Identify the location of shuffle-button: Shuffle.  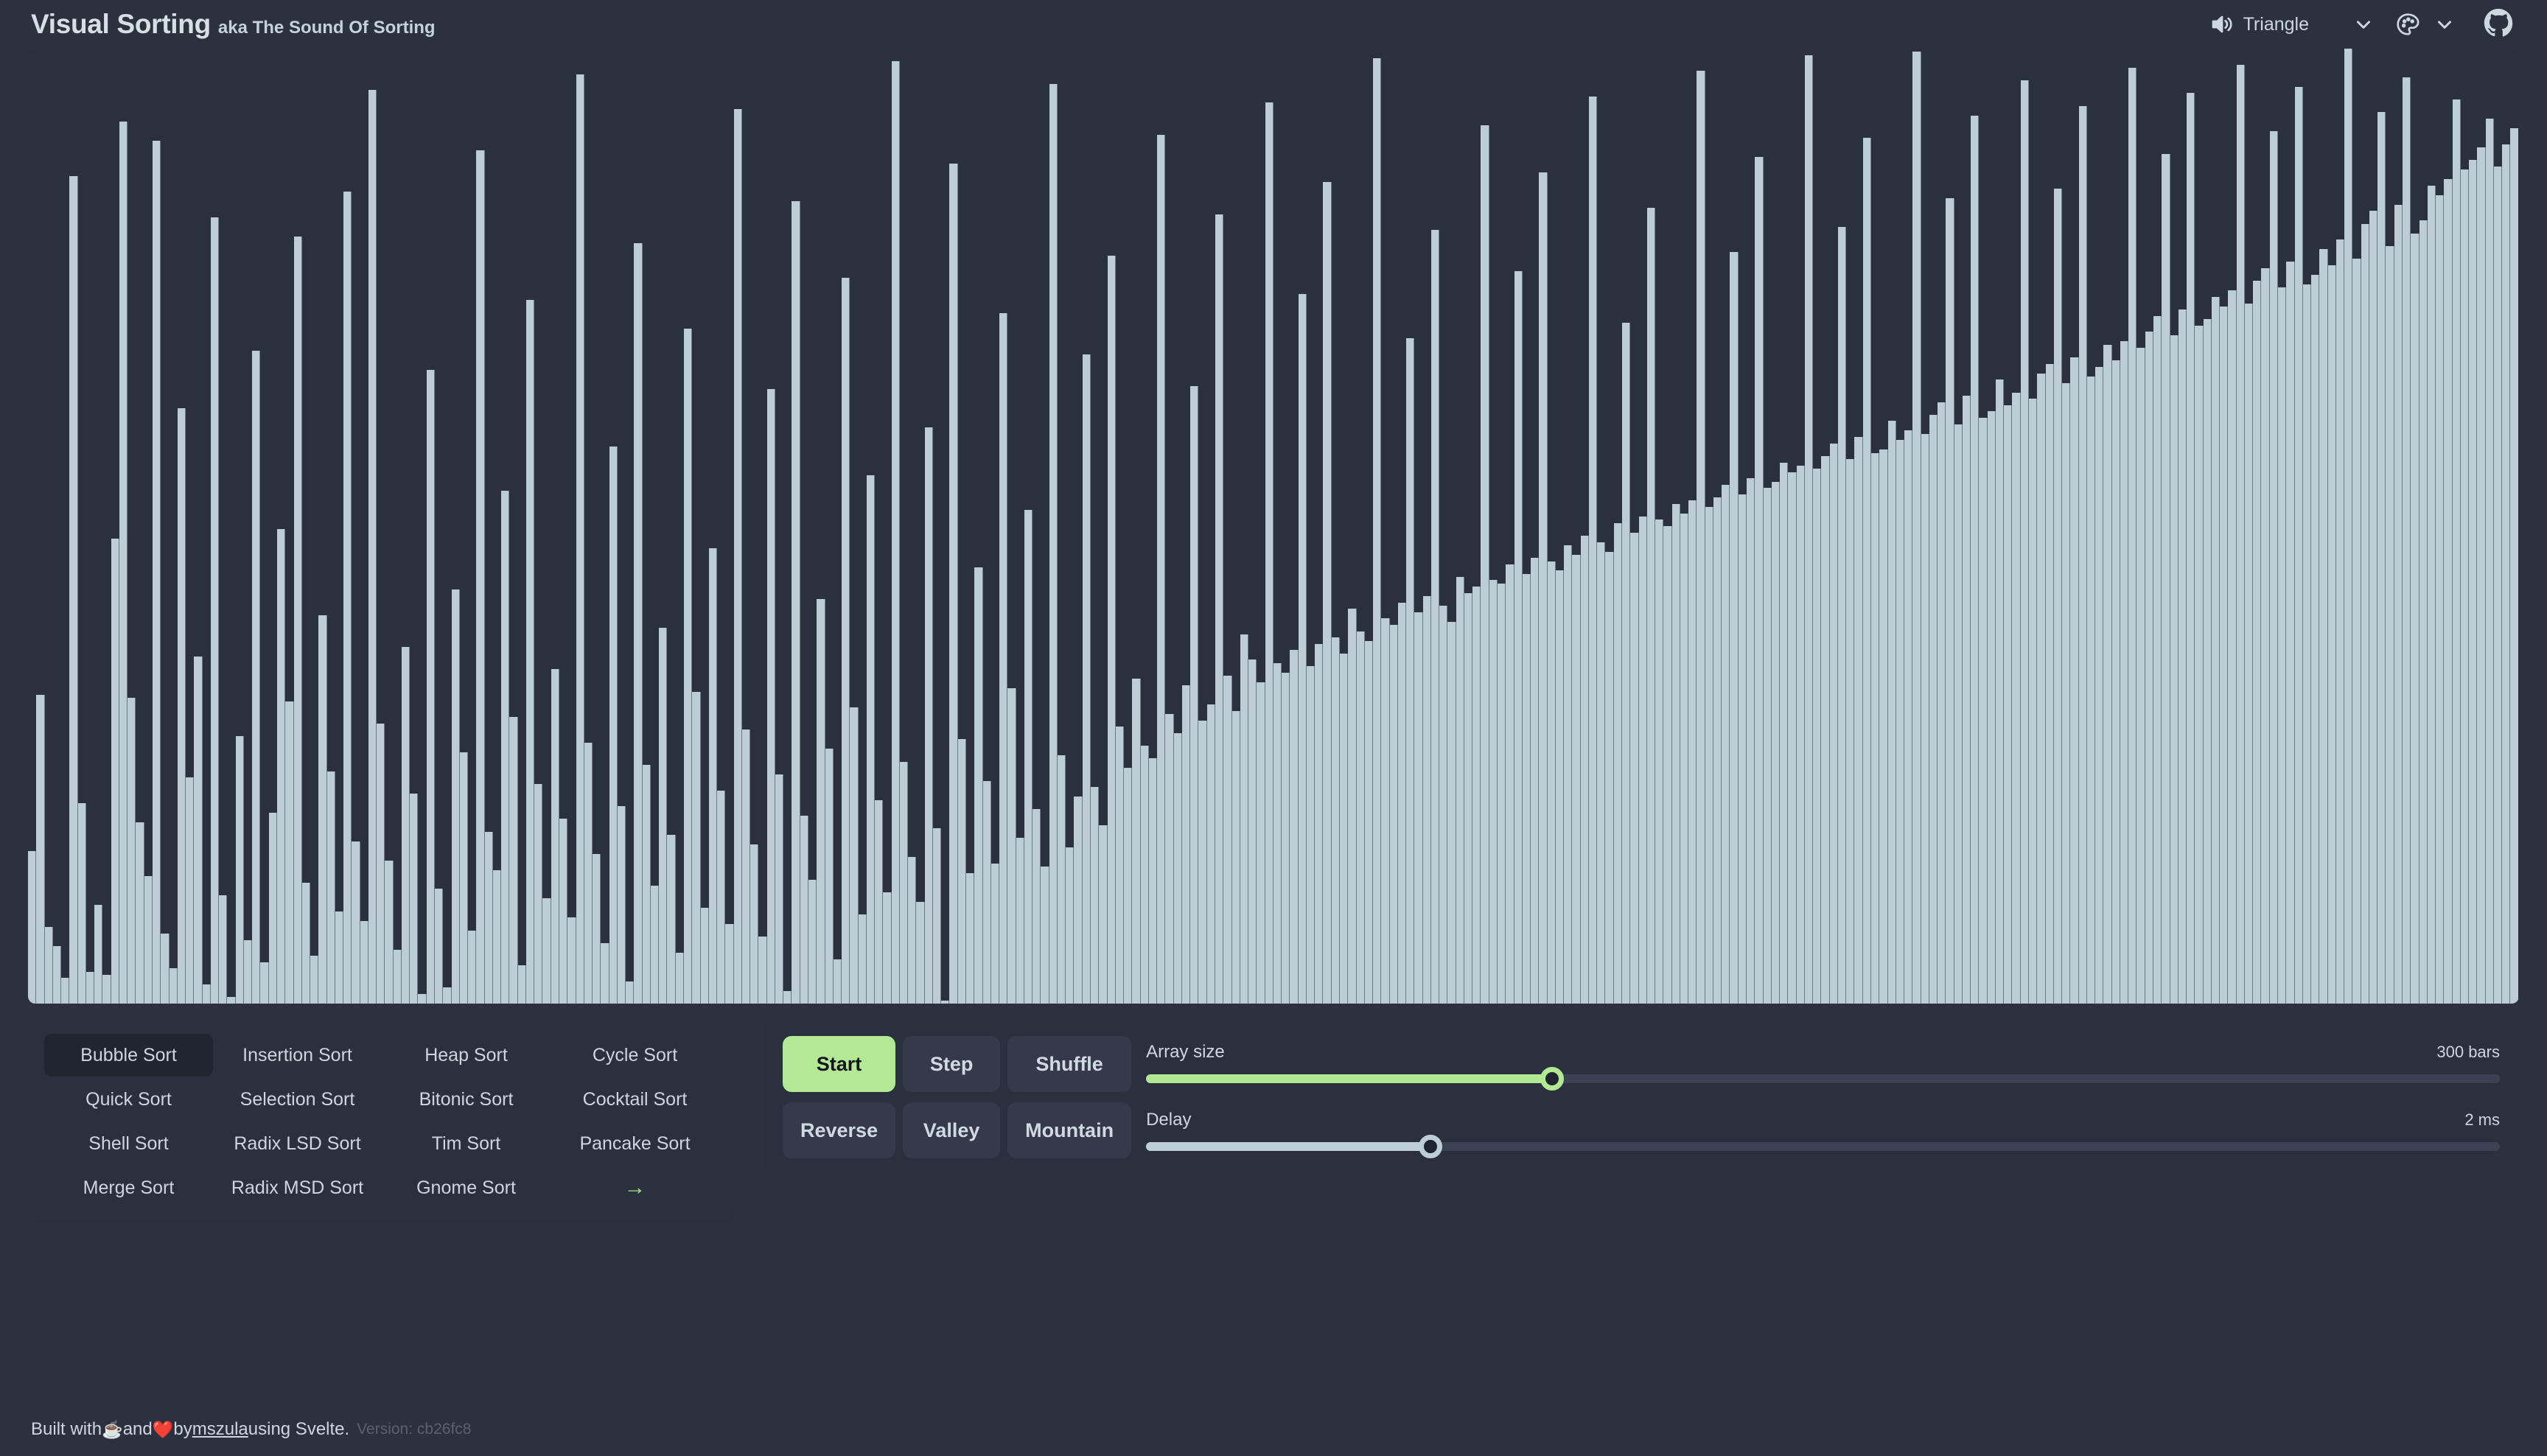
(1069, 1064).